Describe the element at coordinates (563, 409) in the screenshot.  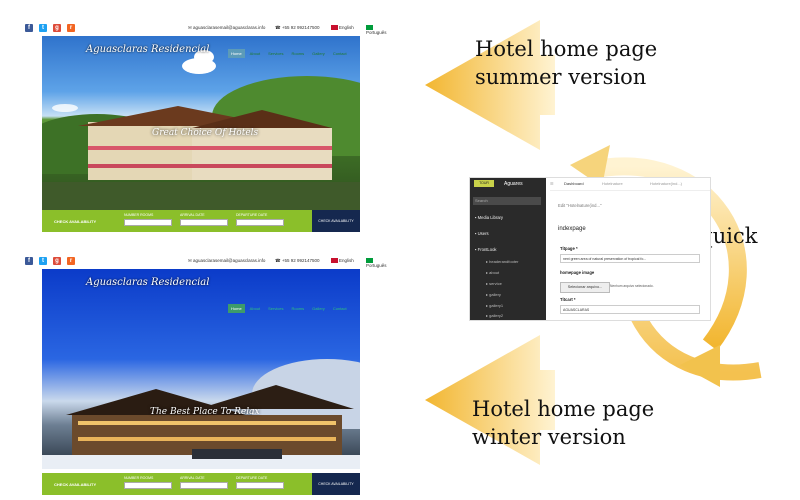
I see `winter-caption-line1: Hotel home page` at that location.